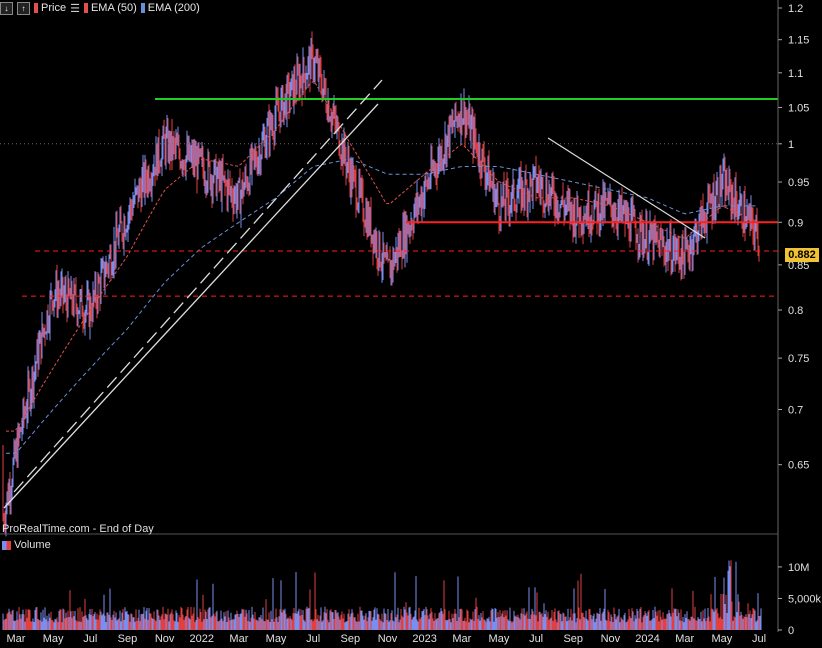 This screenshot has width=822, height=648. Describe the element at coordinates (798, 108) in the screenshot. I see `price-tick-label: 1.05` at that location.